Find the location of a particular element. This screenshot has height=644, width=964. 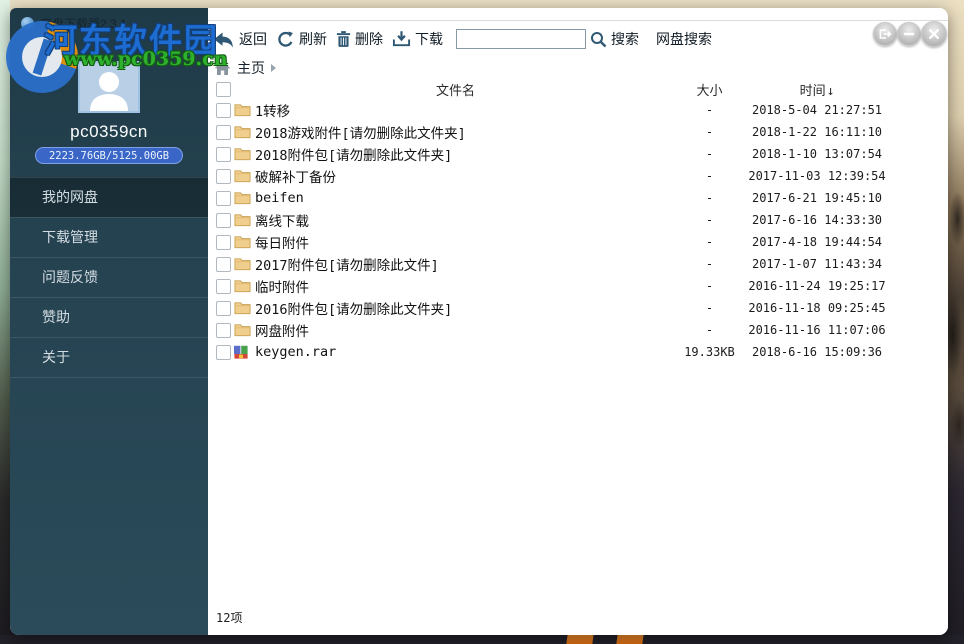

table-row: 离线下载 - 2017-6-16 14:33:30 is located at coordinates (578, 220).